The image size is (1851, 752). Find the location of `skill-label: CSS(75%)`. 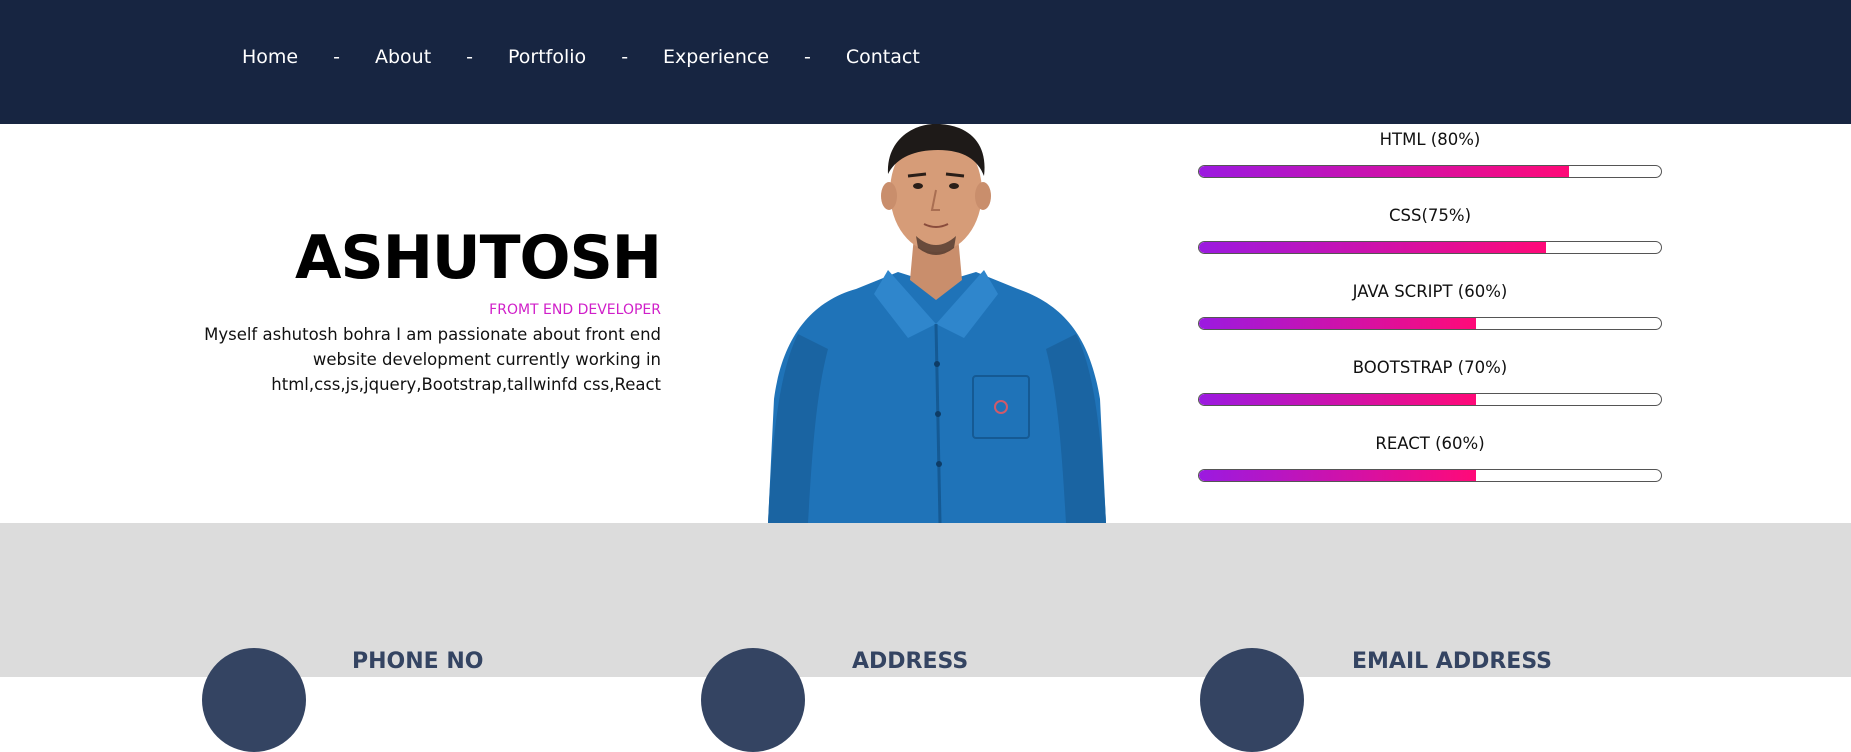

skill-label: CSS(75%) is located at coordinates (1430, 215).